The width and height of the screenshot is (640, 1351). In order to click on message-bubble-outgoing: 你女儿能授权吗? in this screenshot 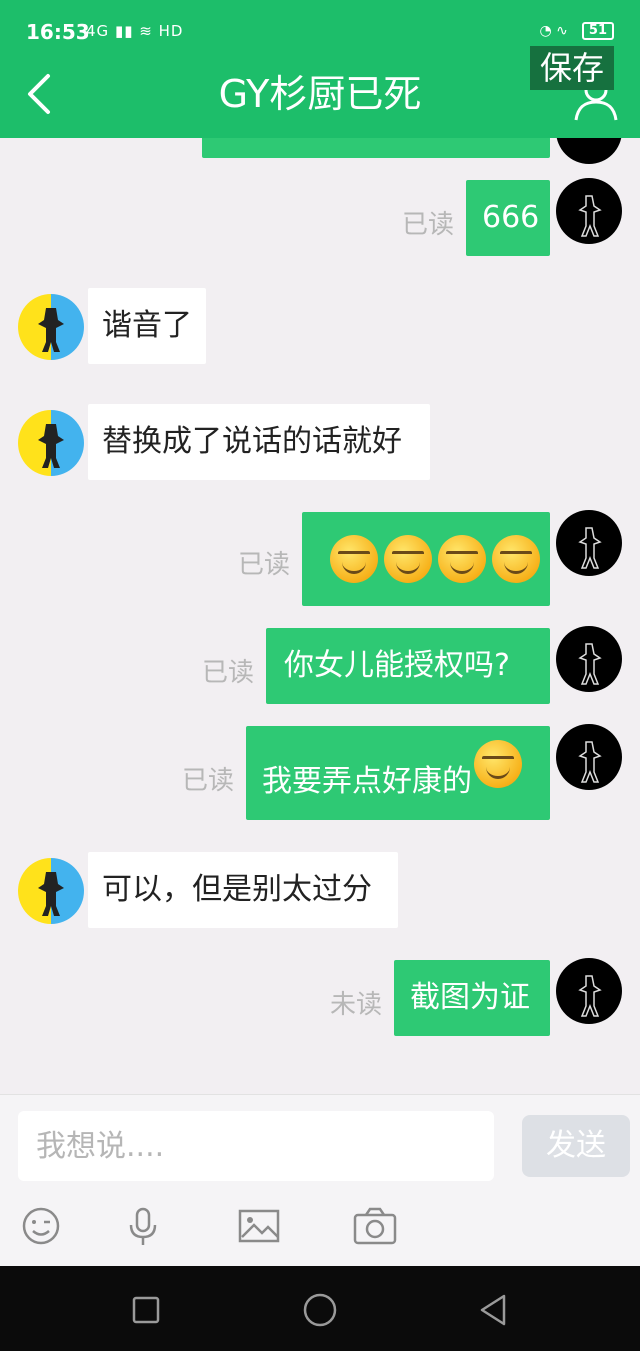, I will do `click(408, 666)`.